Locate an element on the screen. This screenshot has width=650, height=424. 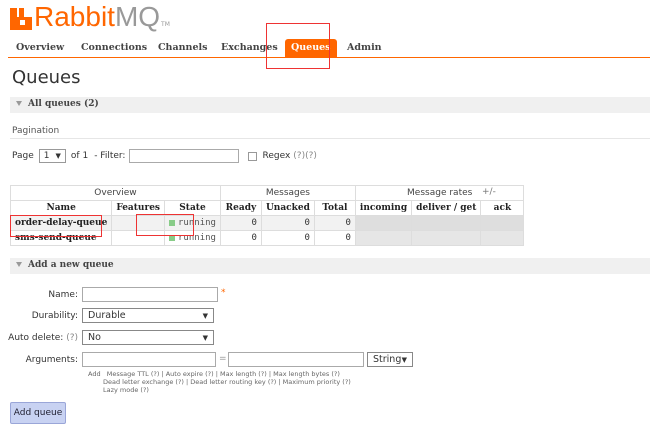
regex-checkbox is located at coordinates (253, 156).